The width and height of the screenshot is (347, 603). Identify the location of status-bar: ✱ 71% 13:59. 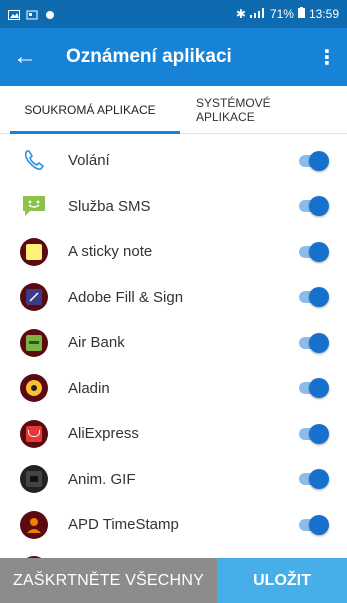
(173, 14).